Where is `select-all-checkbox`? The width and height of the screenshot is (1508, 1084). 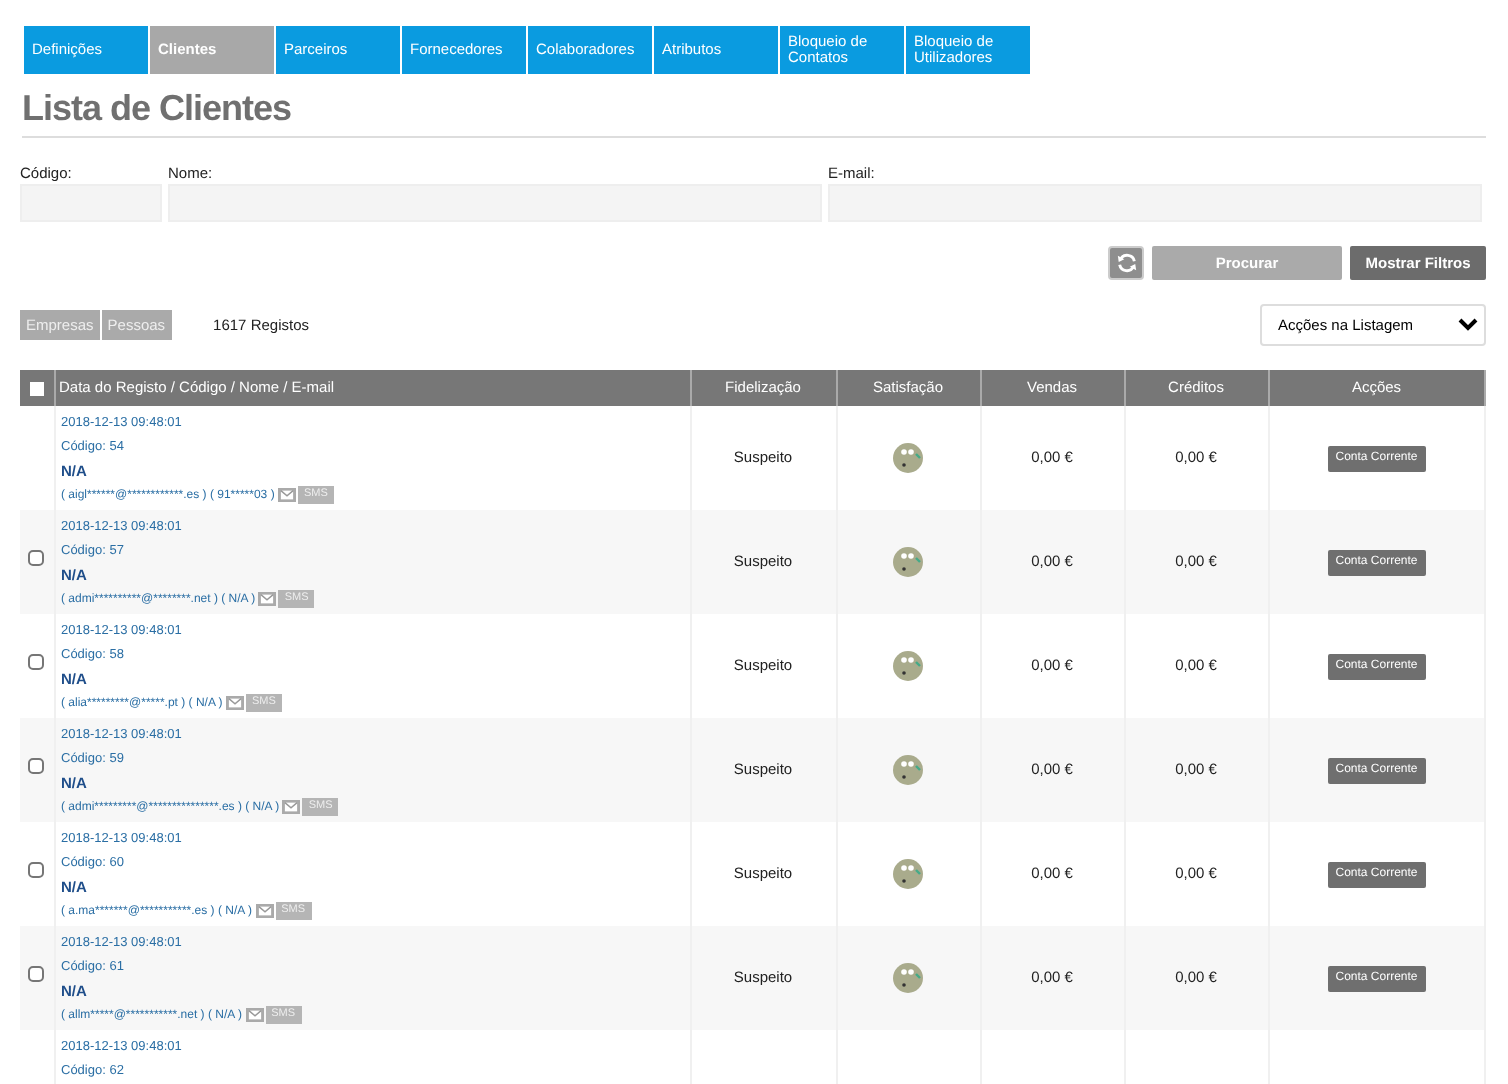
select-all-checkbox is located at coordinates (36, 388).